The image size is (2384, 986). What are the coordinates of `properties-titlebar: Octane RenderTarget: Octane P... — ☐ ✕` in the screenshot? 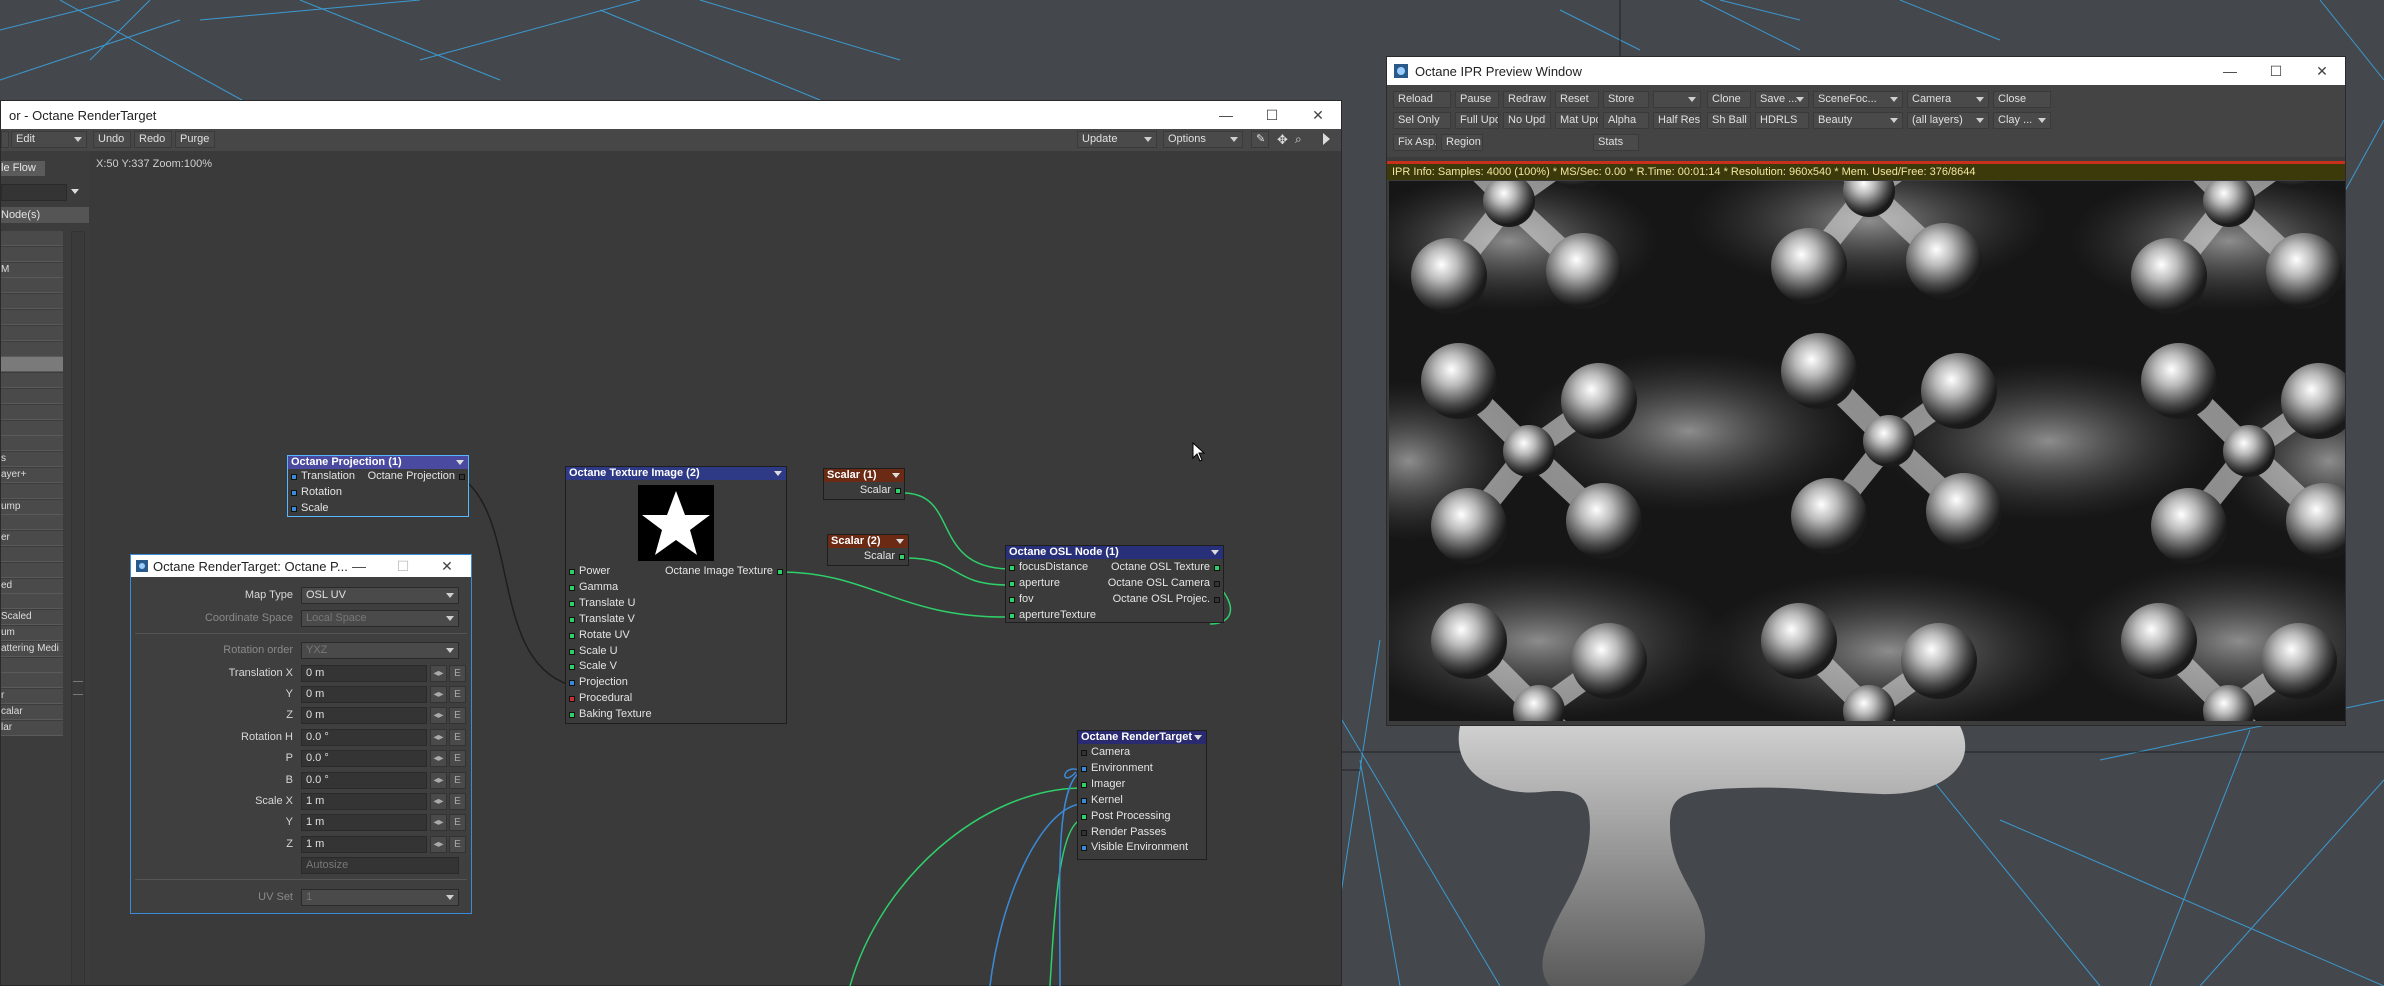 It's located at (301, 566).